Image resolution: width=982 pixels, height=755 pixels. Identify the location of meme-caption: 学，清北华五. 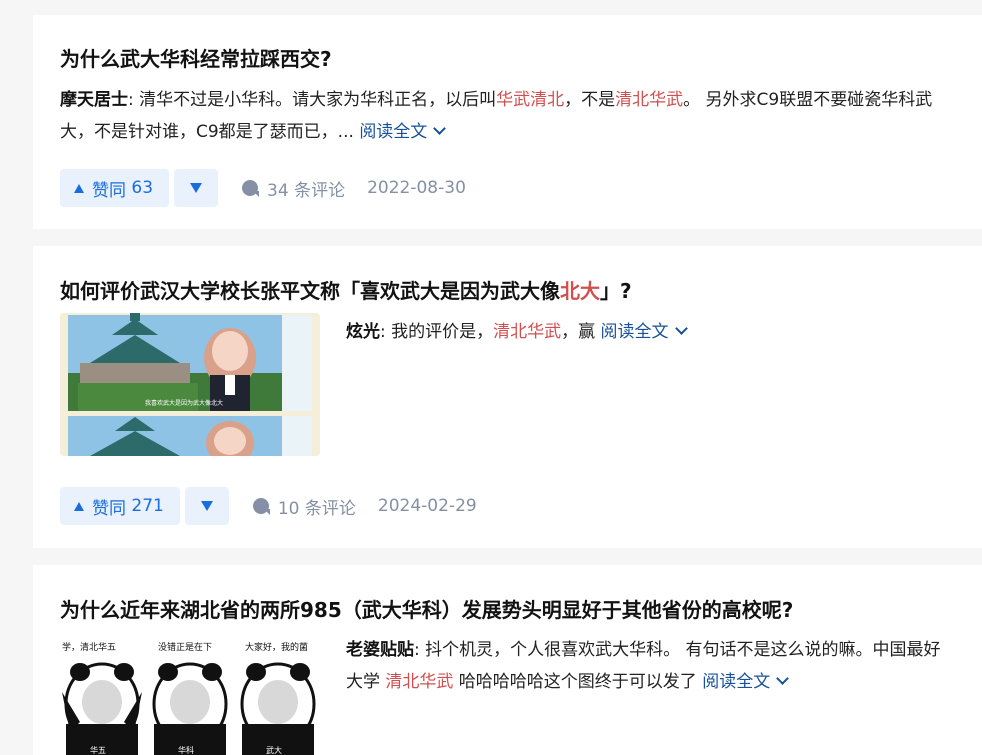
(89, 647).